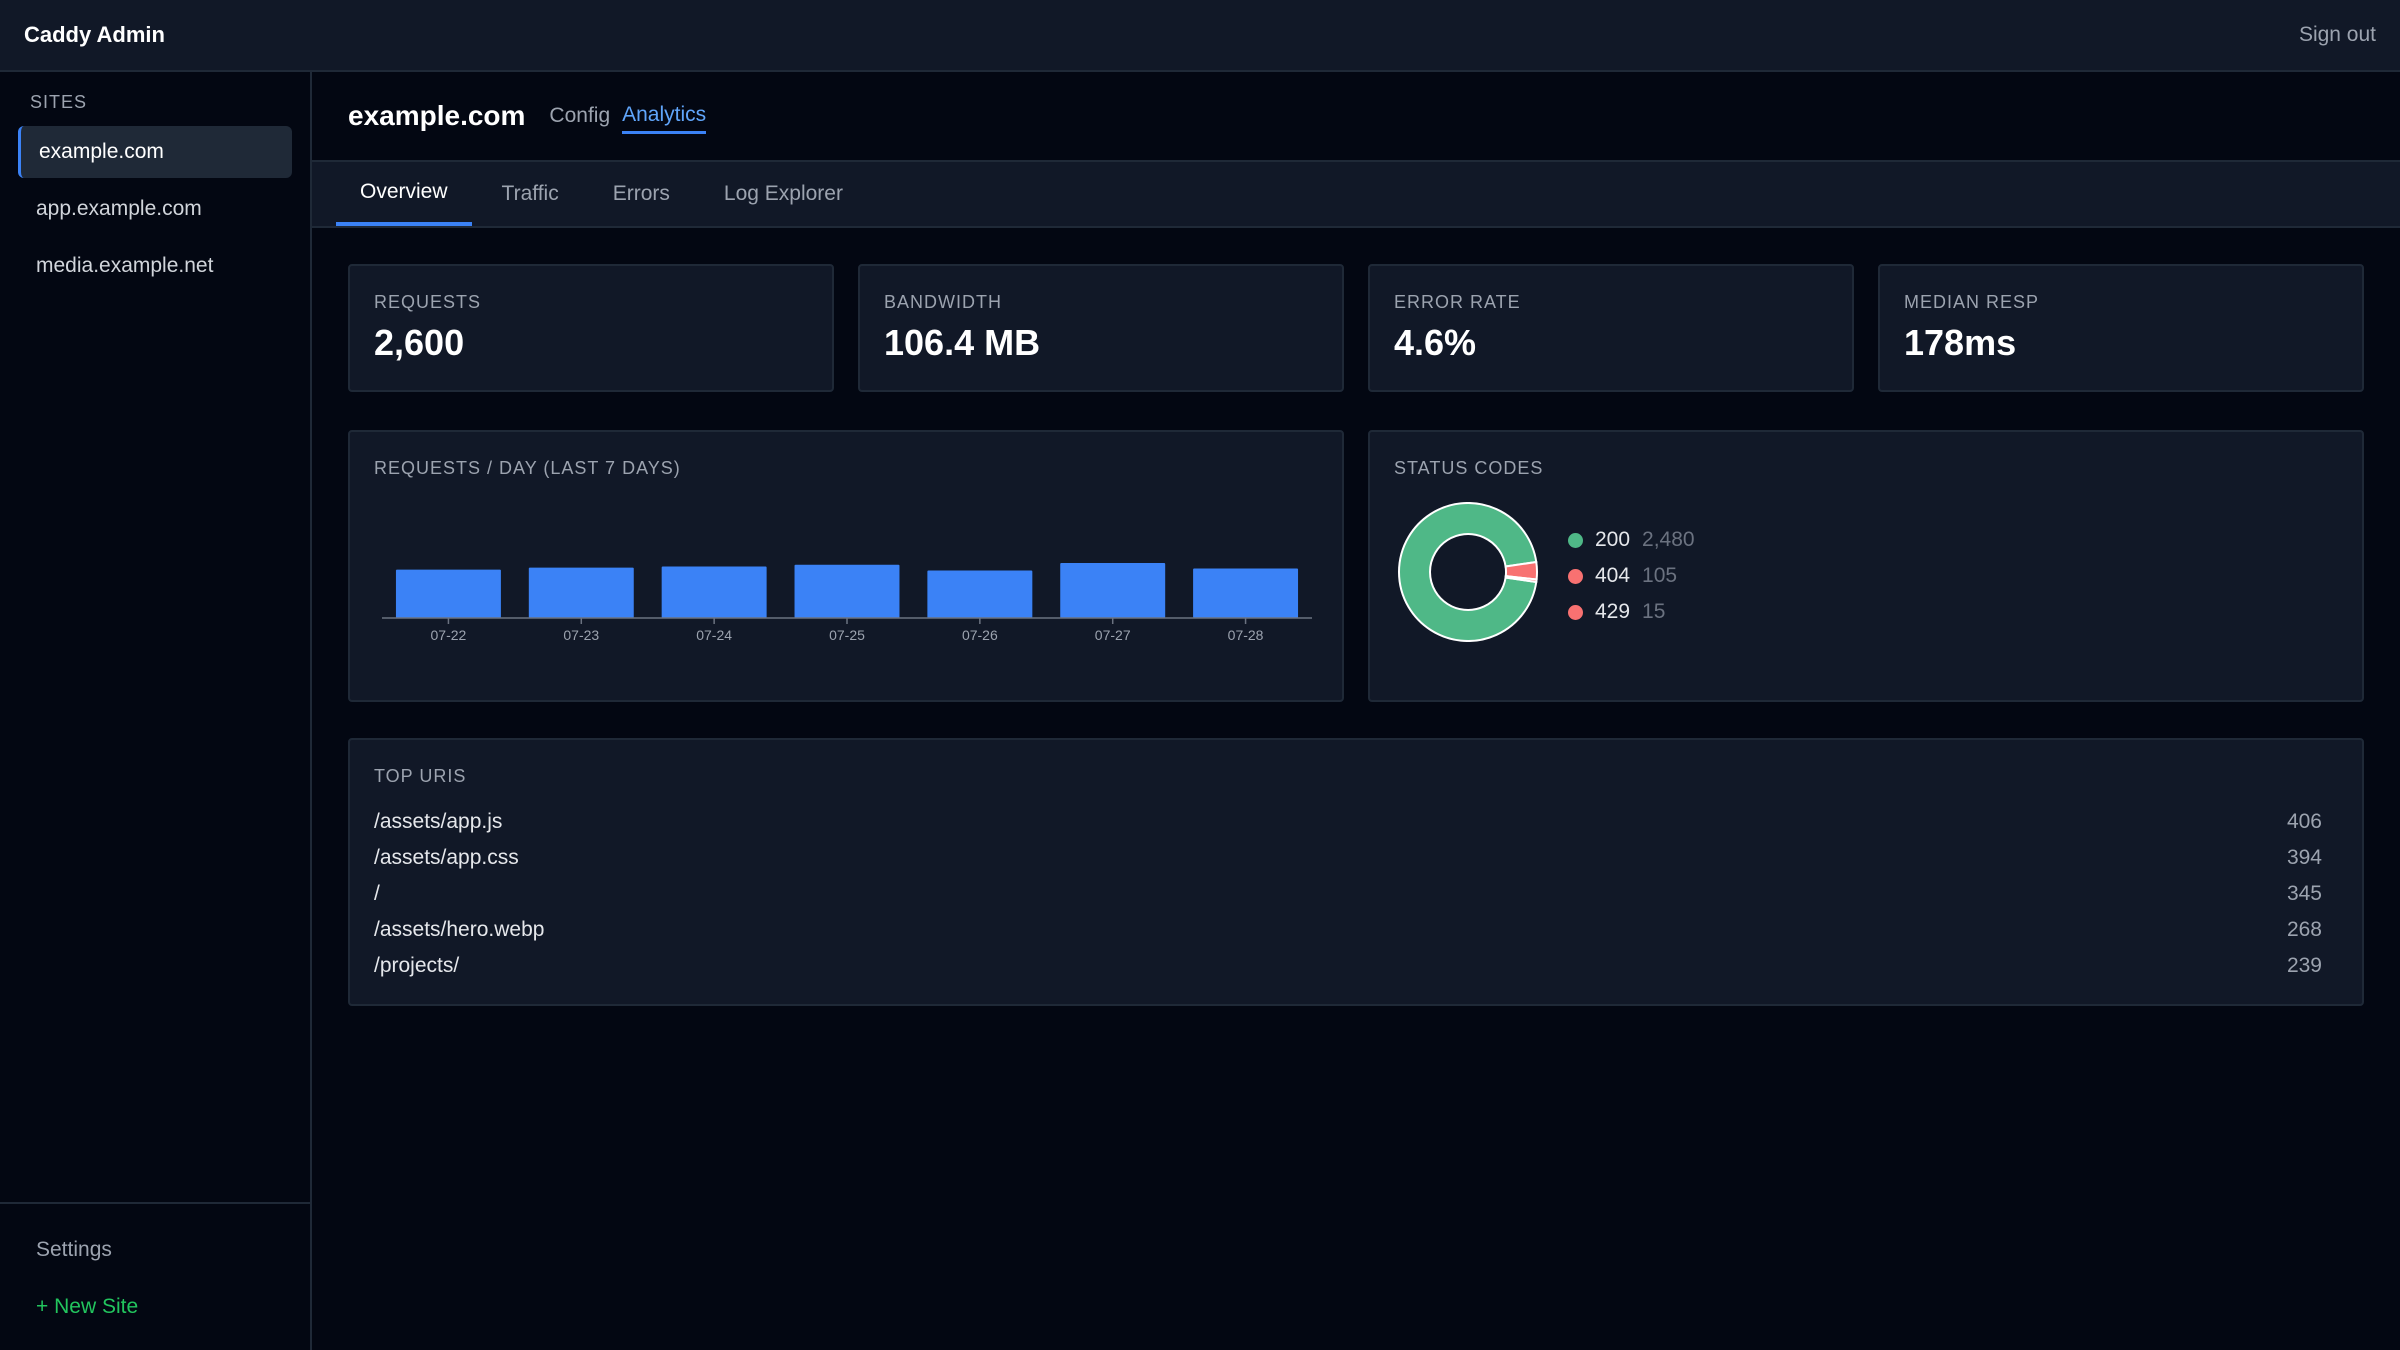 This screenshot has height=1350, width=2400. What do you see at coordinates (1348, 966) in the screenshot?
I see `list-item: /projects/ 239` at bounding box center [1348, 966].